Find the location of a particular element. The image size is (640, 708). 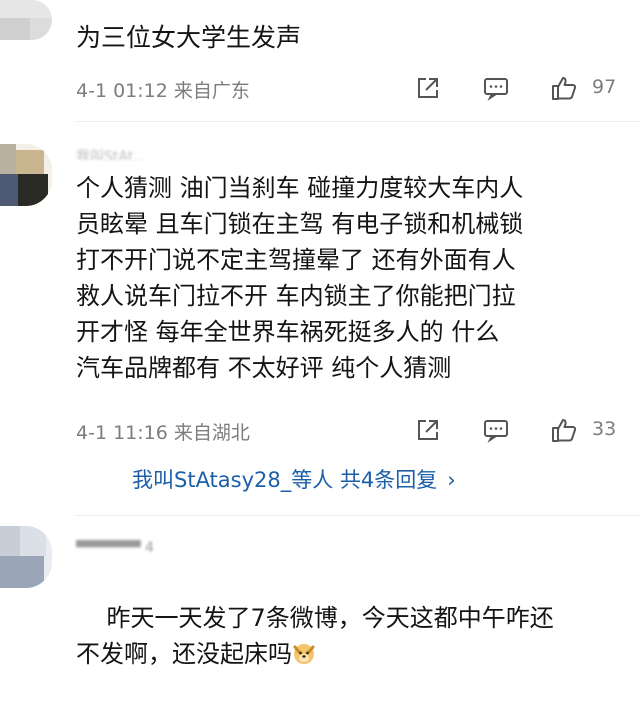

dog-face-emoji is located at coordinates (304, 651).